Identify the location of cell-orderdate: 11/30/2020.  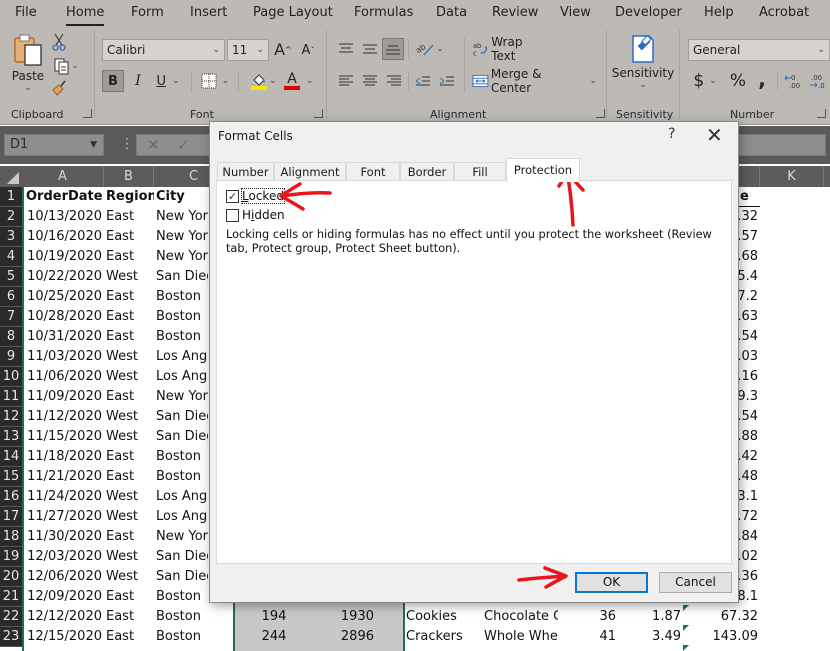
(63, 537).